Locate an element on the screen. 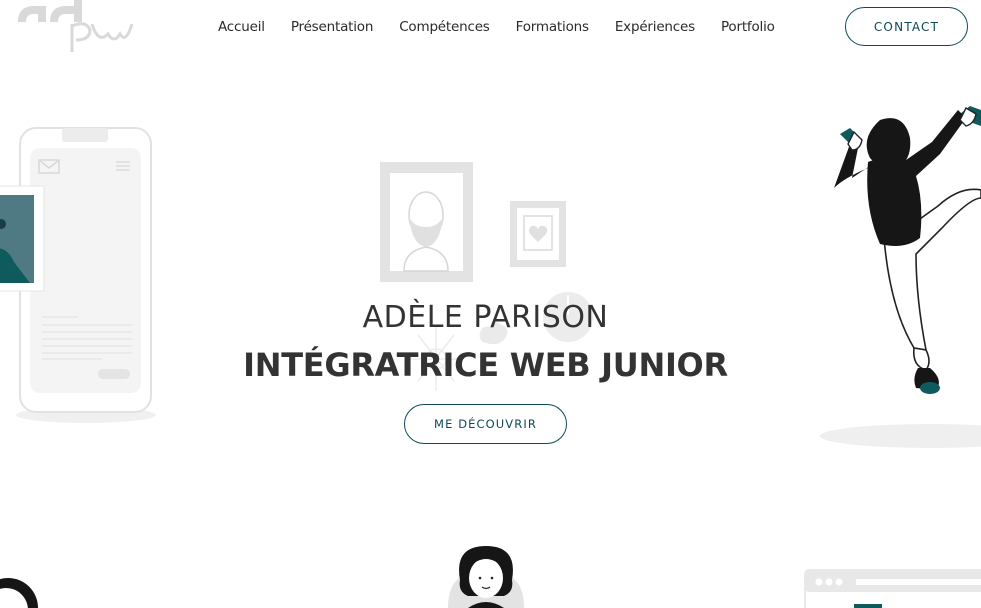 This screenshot has width=981, height=608. nav-item-formations: Formations is located at coordinates (552, 27).